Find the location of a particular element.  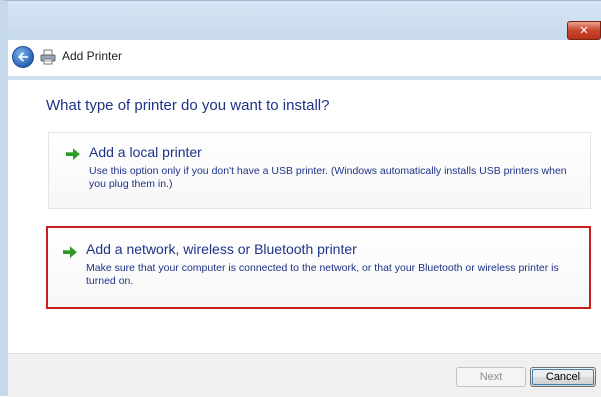

cancel-button: Cancel is located at coordinates (563, 377).